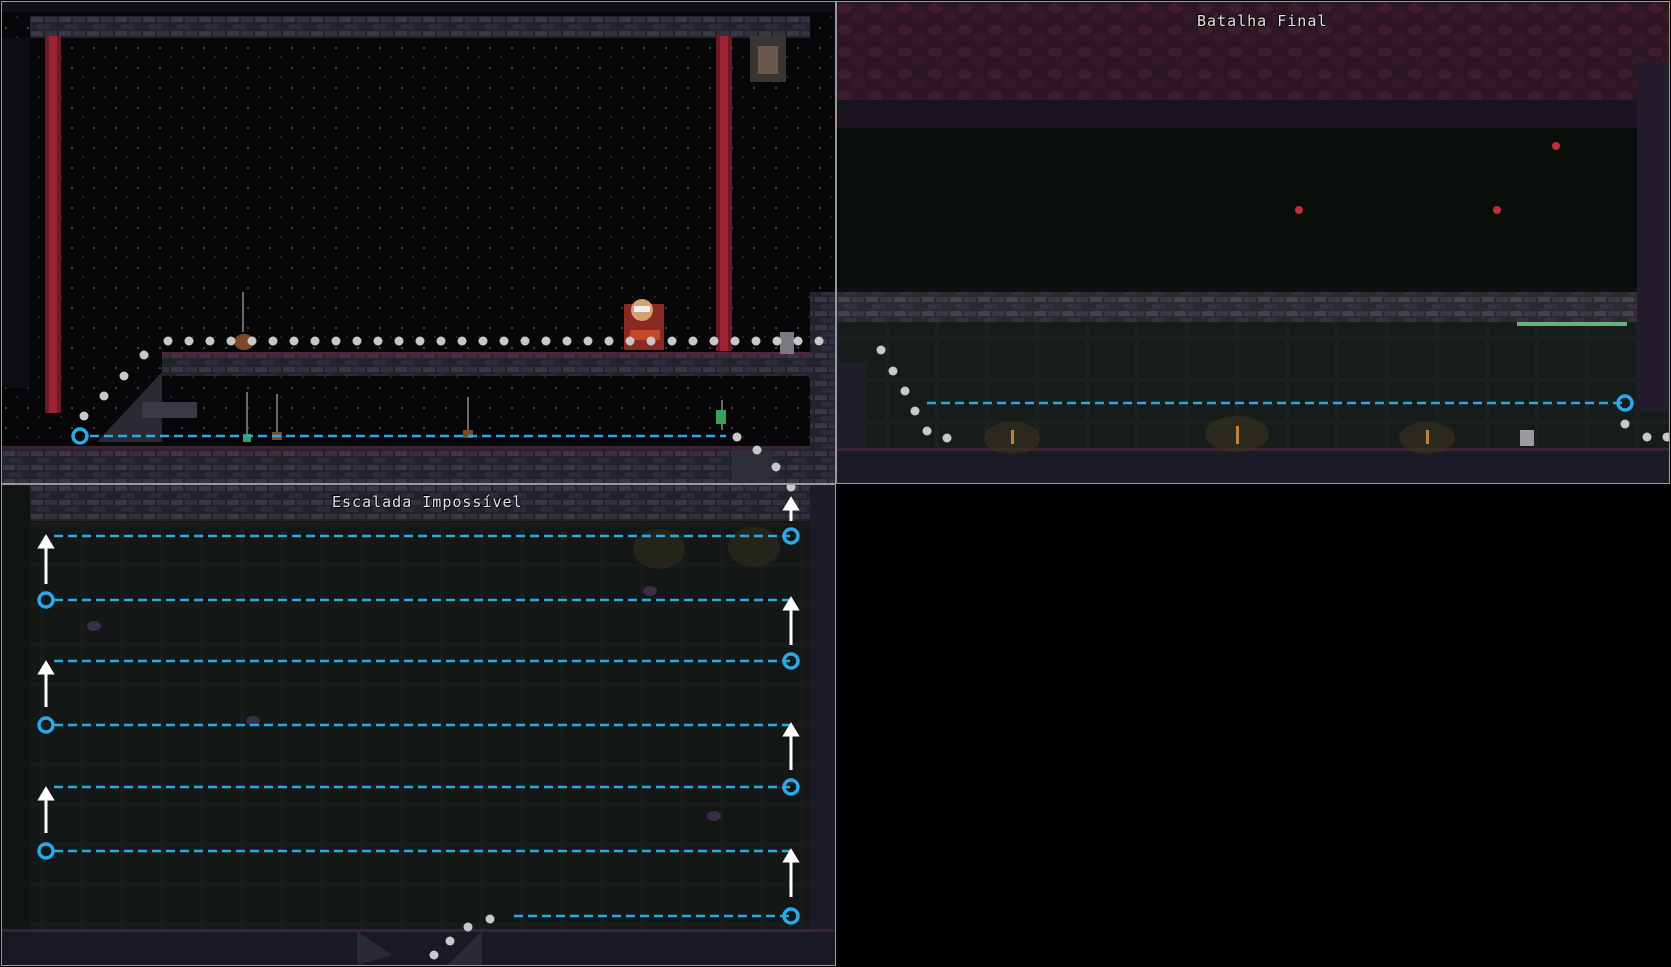 Image resolution: width=1671 pixels, height=967 pixels. Describe the element at coordinates (406, 465) in the screenshot. I see `lower-floor` at that location.